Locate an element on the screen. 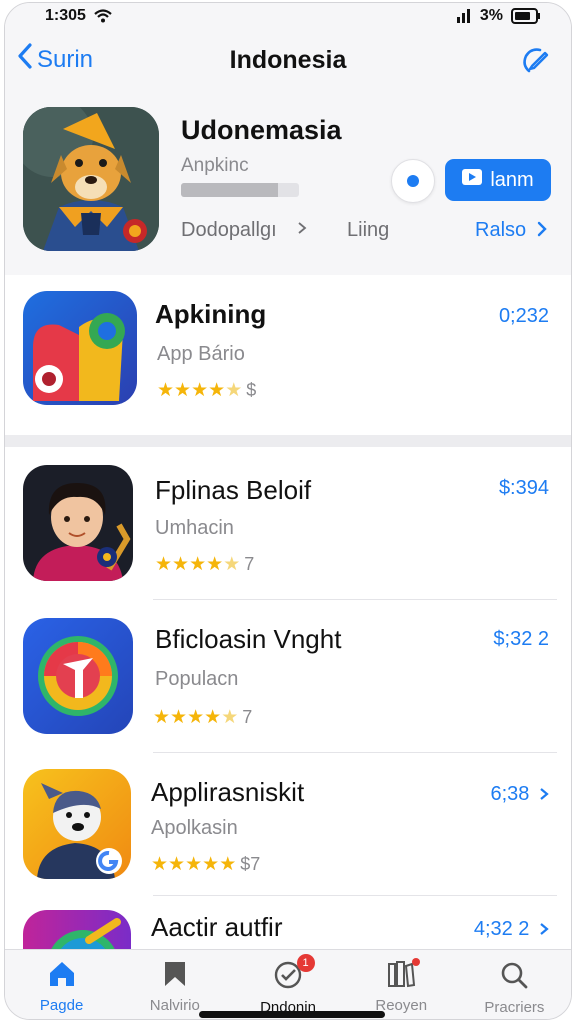 The height and width of the screenshot is (1024, 576). app-name: Apkining is located at coordinates (211, 314).